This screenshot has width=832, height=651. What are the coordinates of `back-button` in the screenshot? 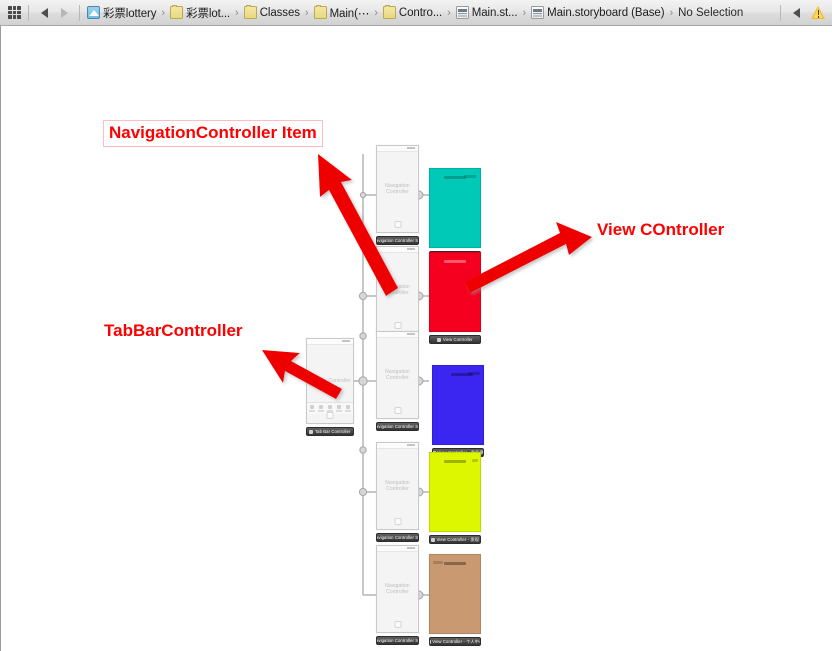 It's located at (44, 13).